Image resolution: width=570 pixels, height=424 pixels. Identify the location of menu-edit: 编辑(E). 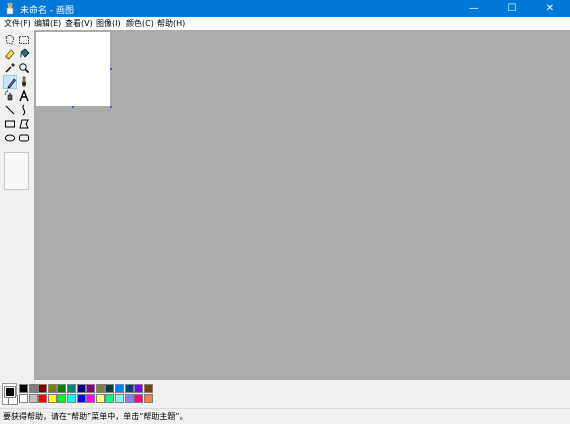
(47, 23).